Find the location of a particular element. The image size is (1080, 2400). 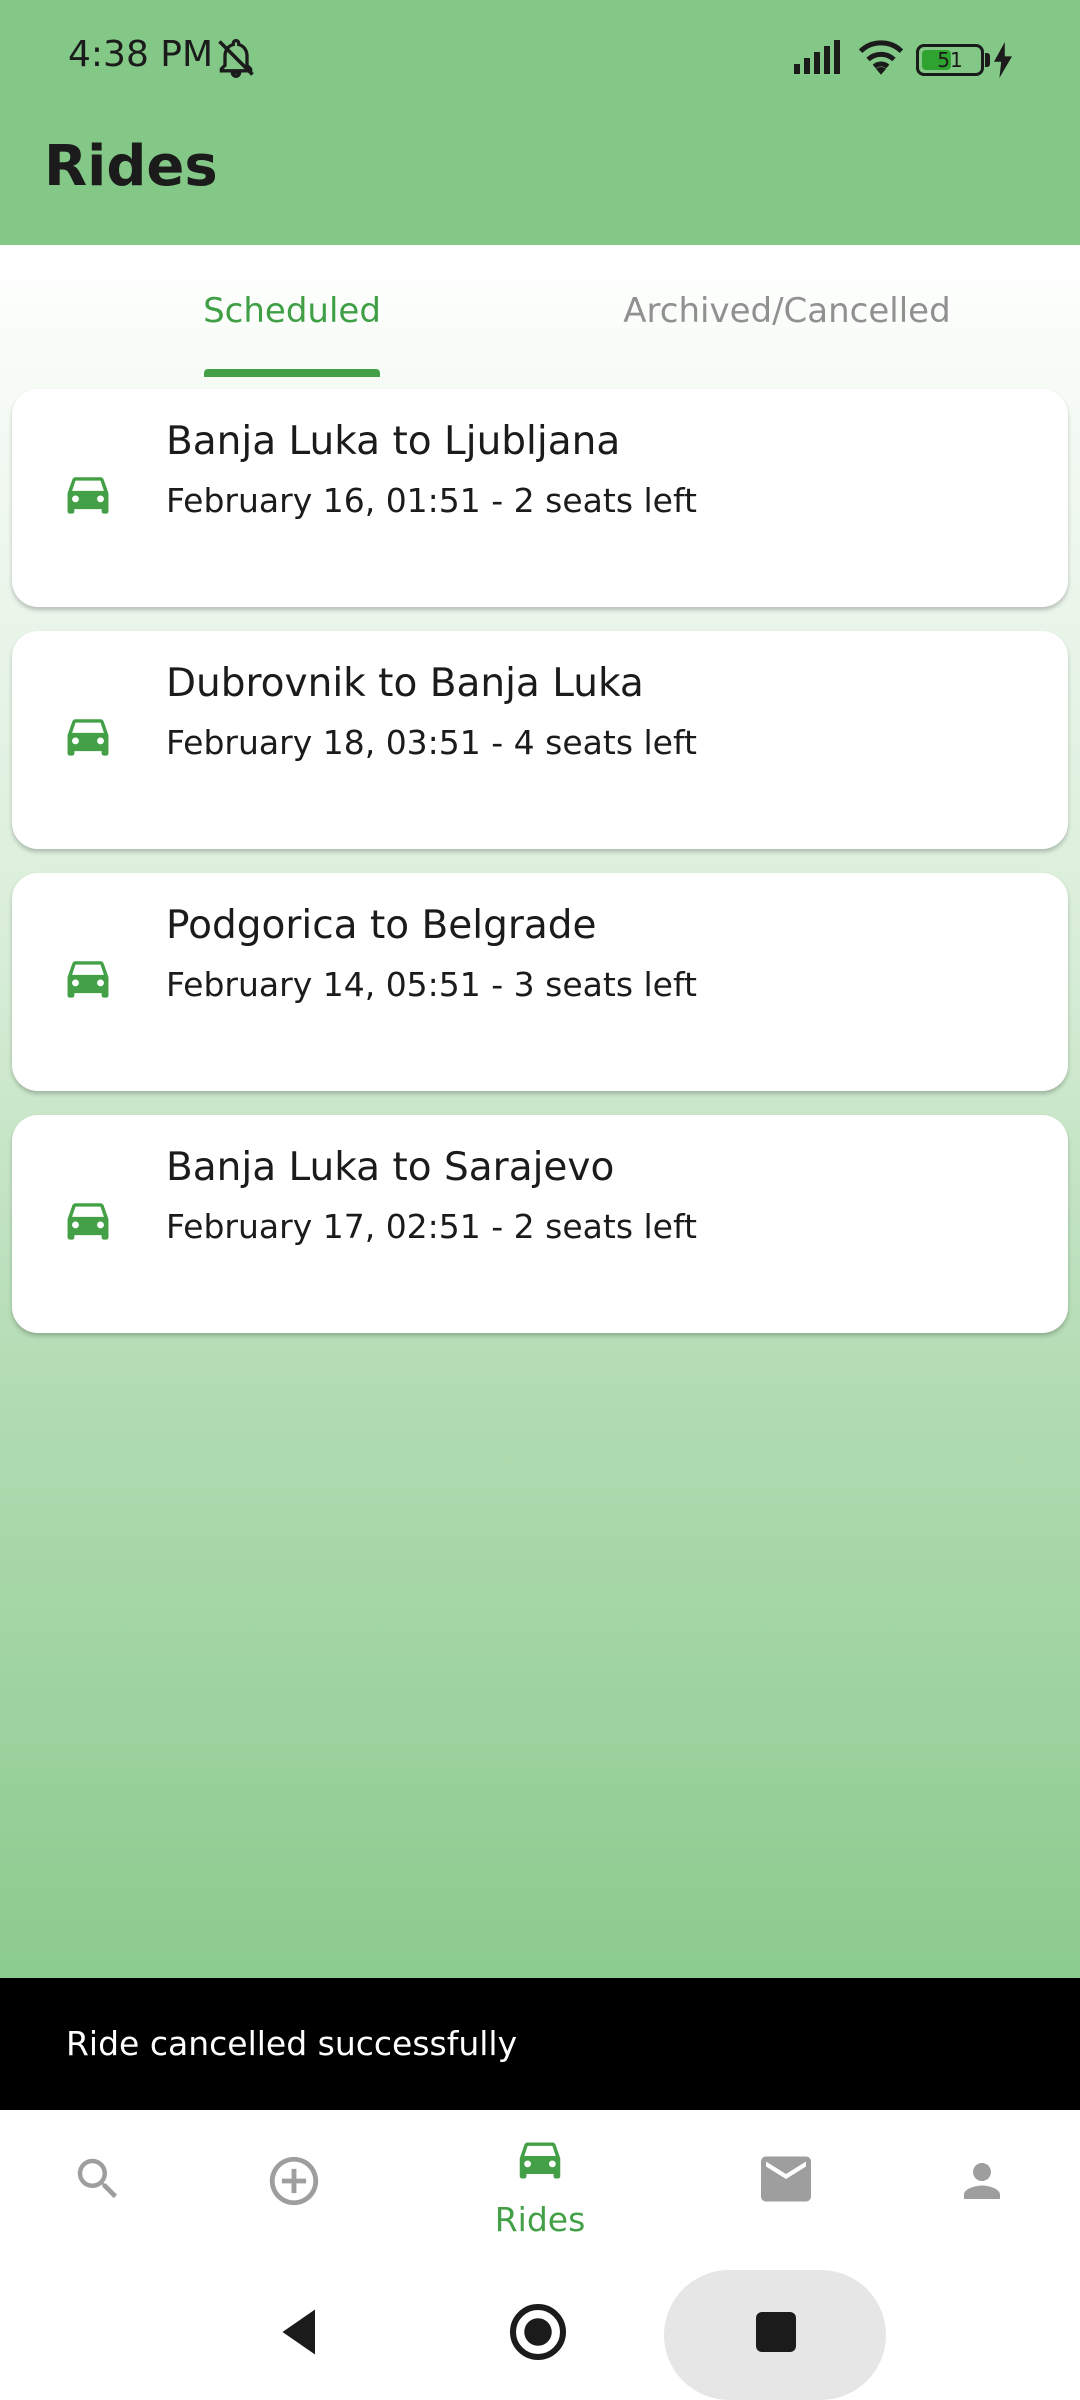

bottom-navigation: Rides is located at coordinates (540, 2185).